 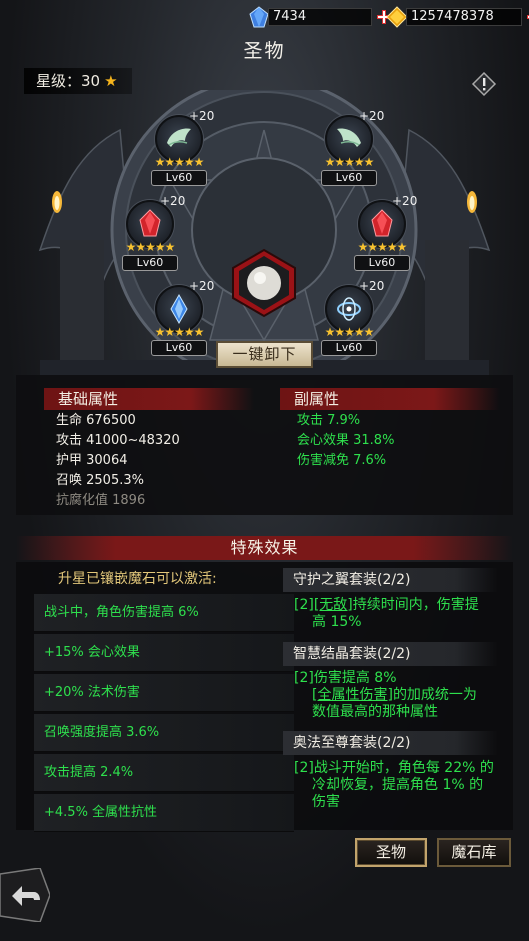 What do you see at coordinates (68, 81) in the screenshot?
I see `star-level-label: 星级：30` at bounding box center [68, 81].